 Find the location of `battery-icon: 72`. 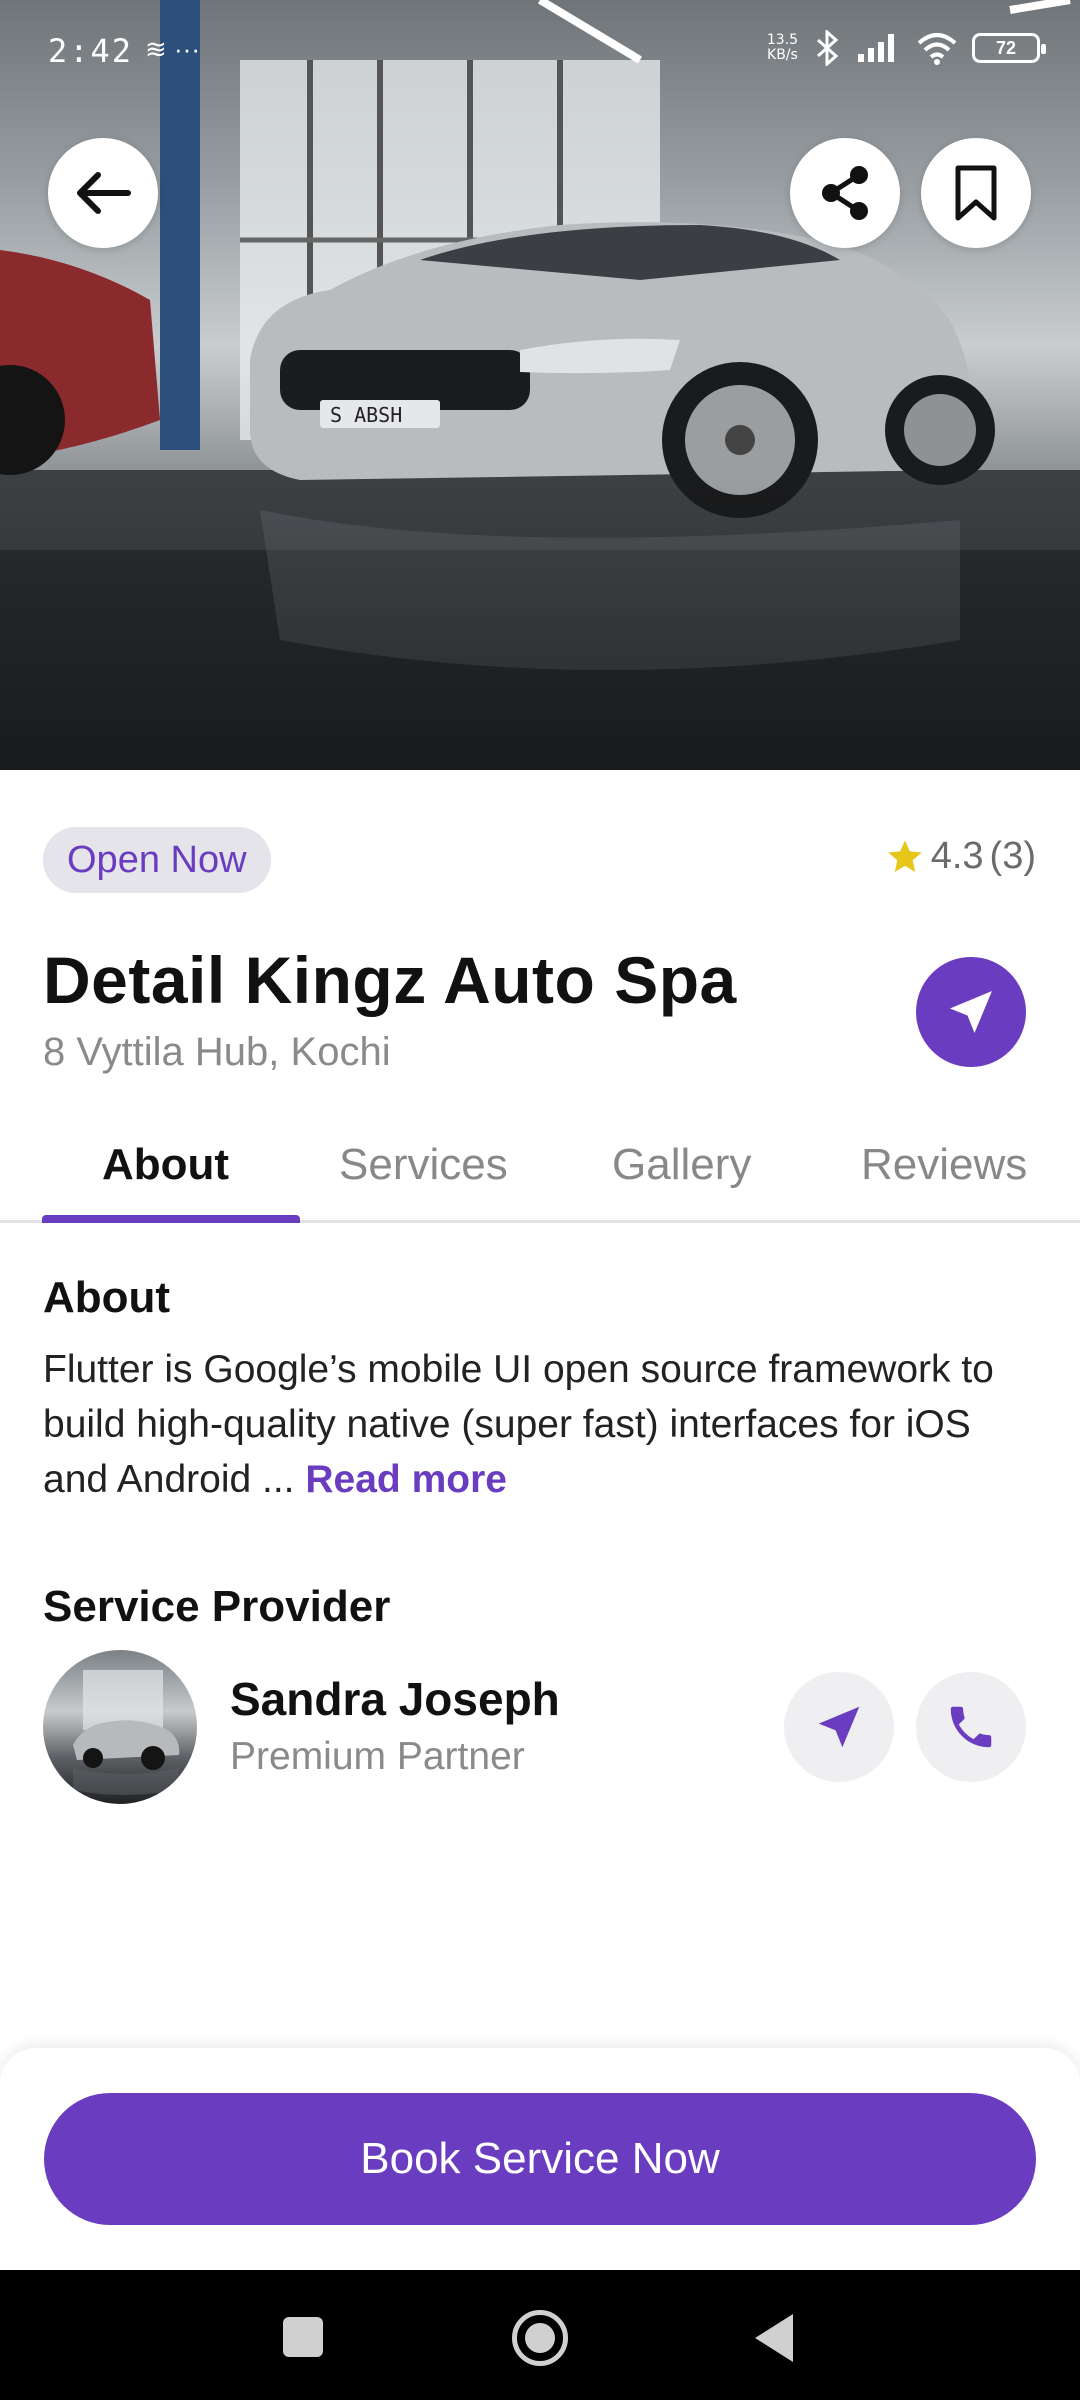

battery-icon: 72 is located at coordinates (1009, 48).